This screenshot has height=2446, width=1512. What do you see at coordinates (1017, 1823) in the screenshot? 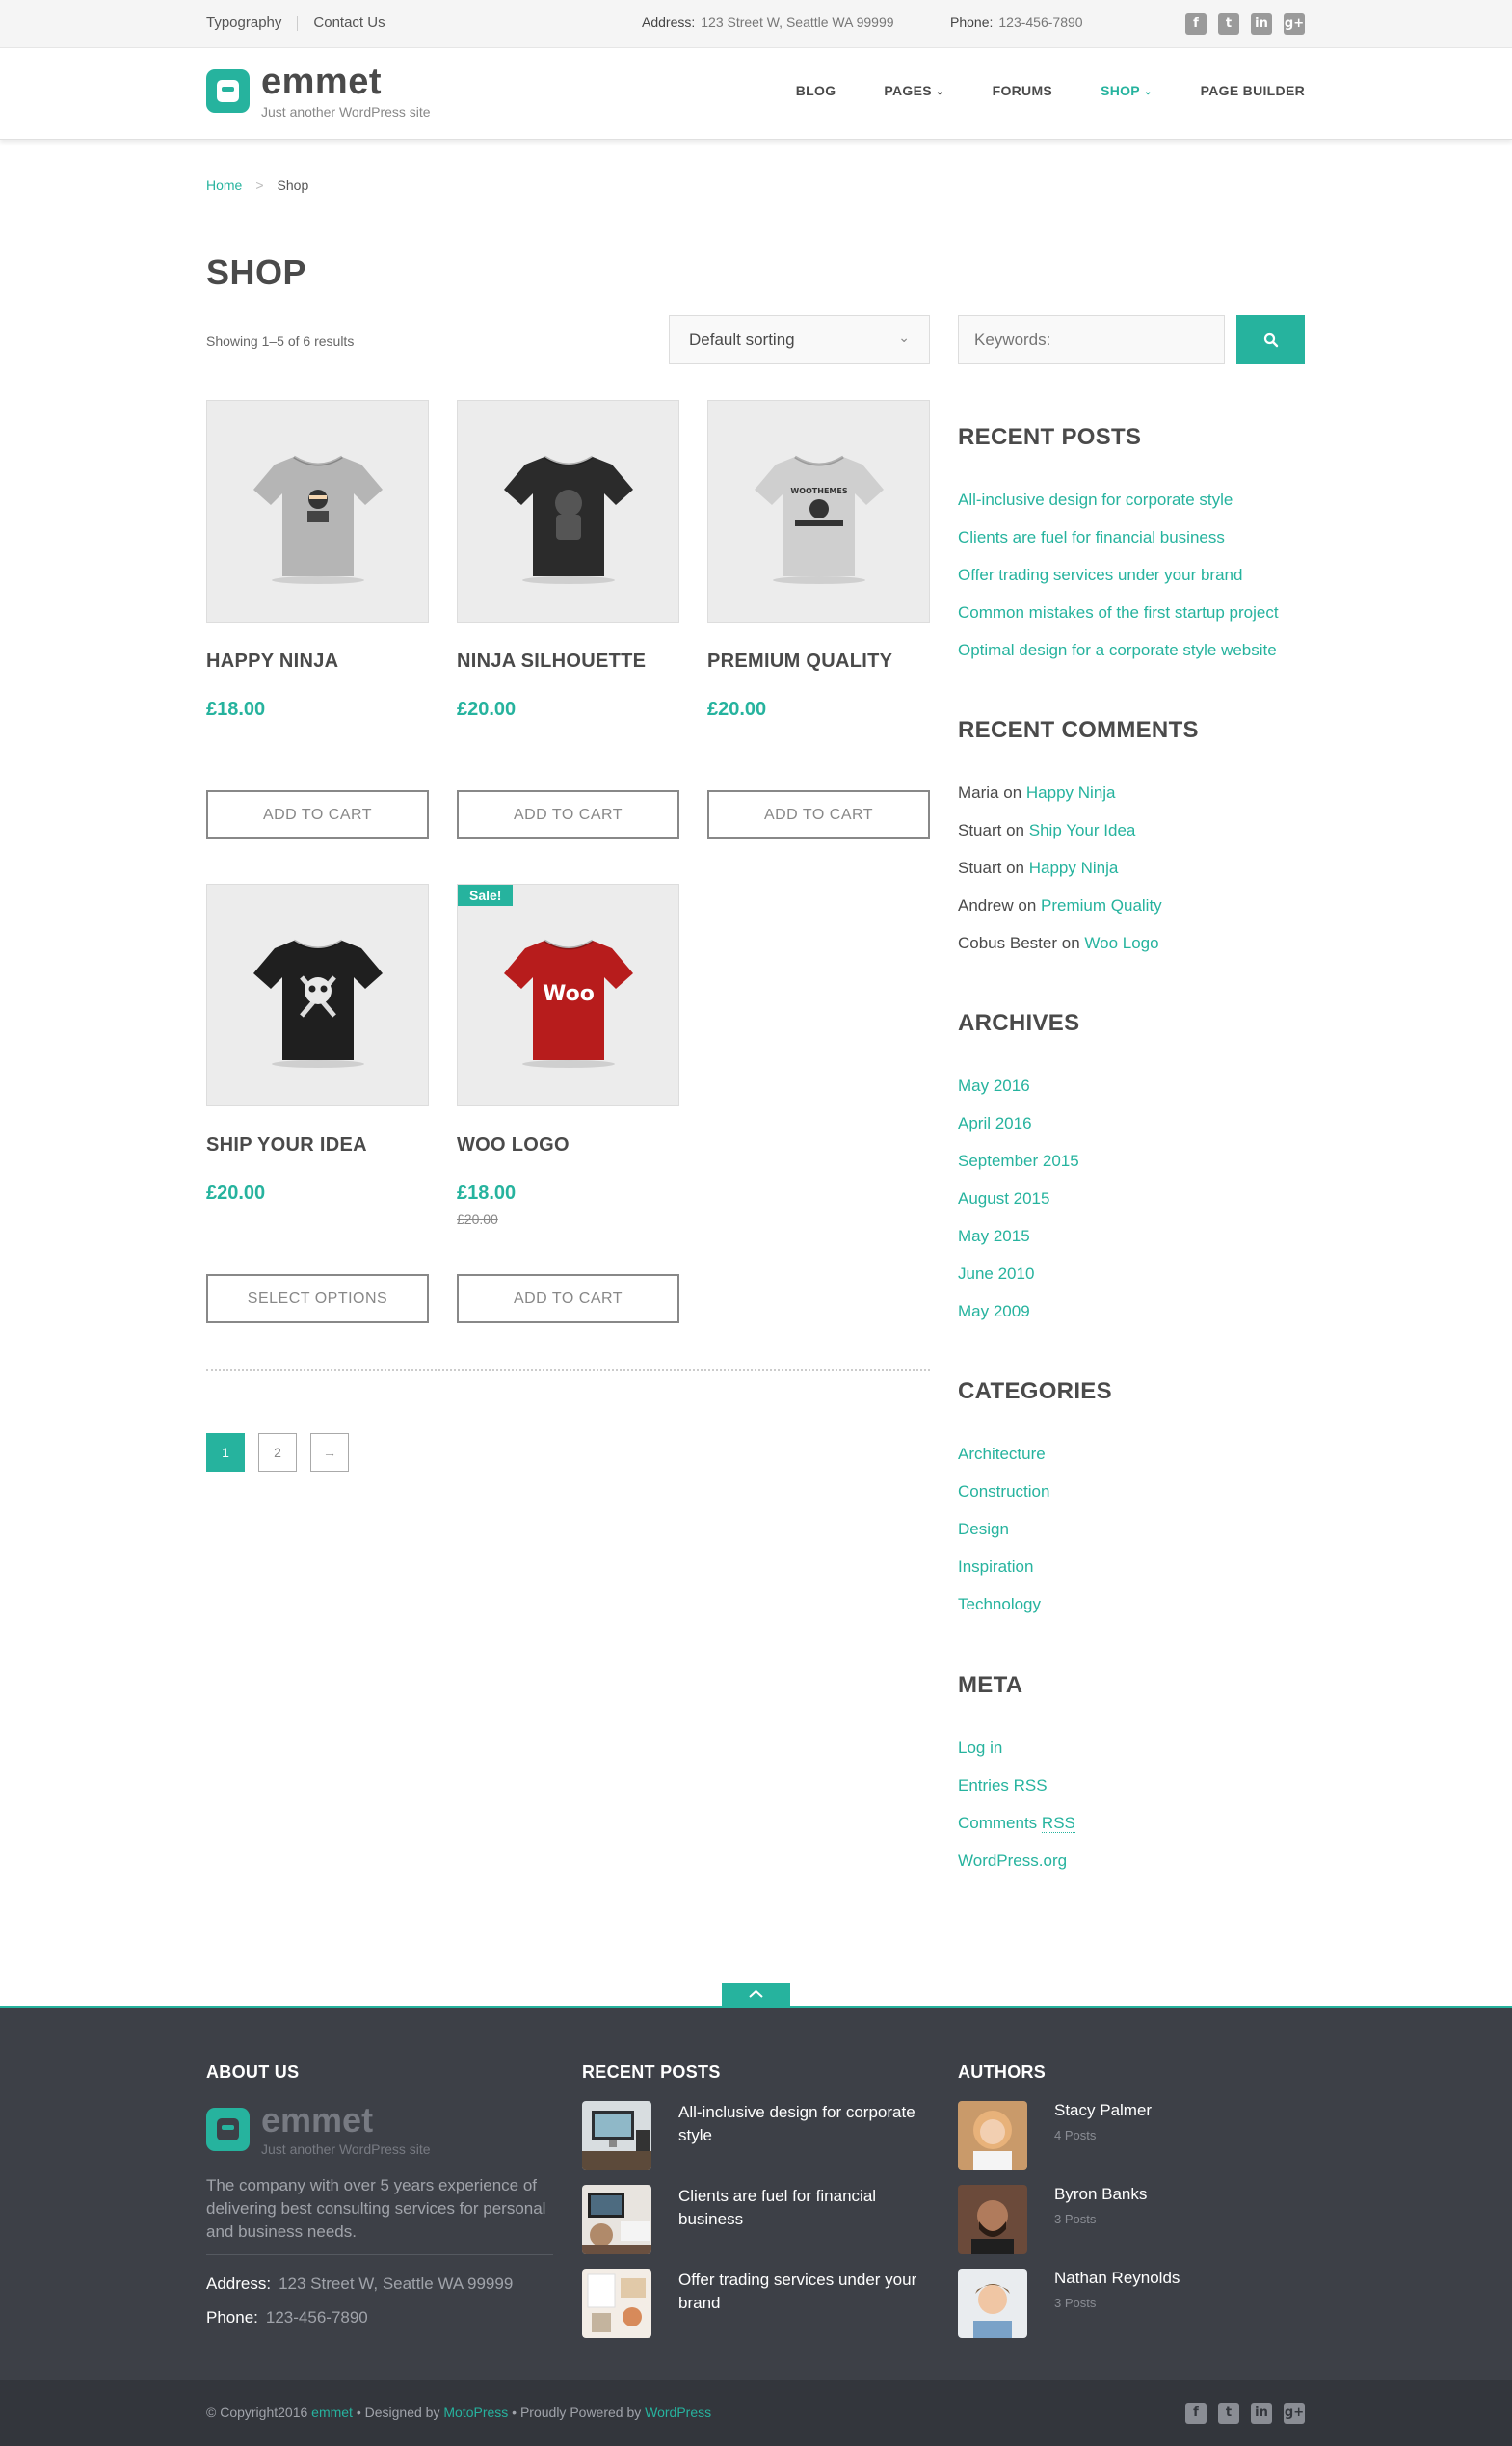
I see `comments-rss-link: Comments RSS` at bounding box center [1017, 1823].